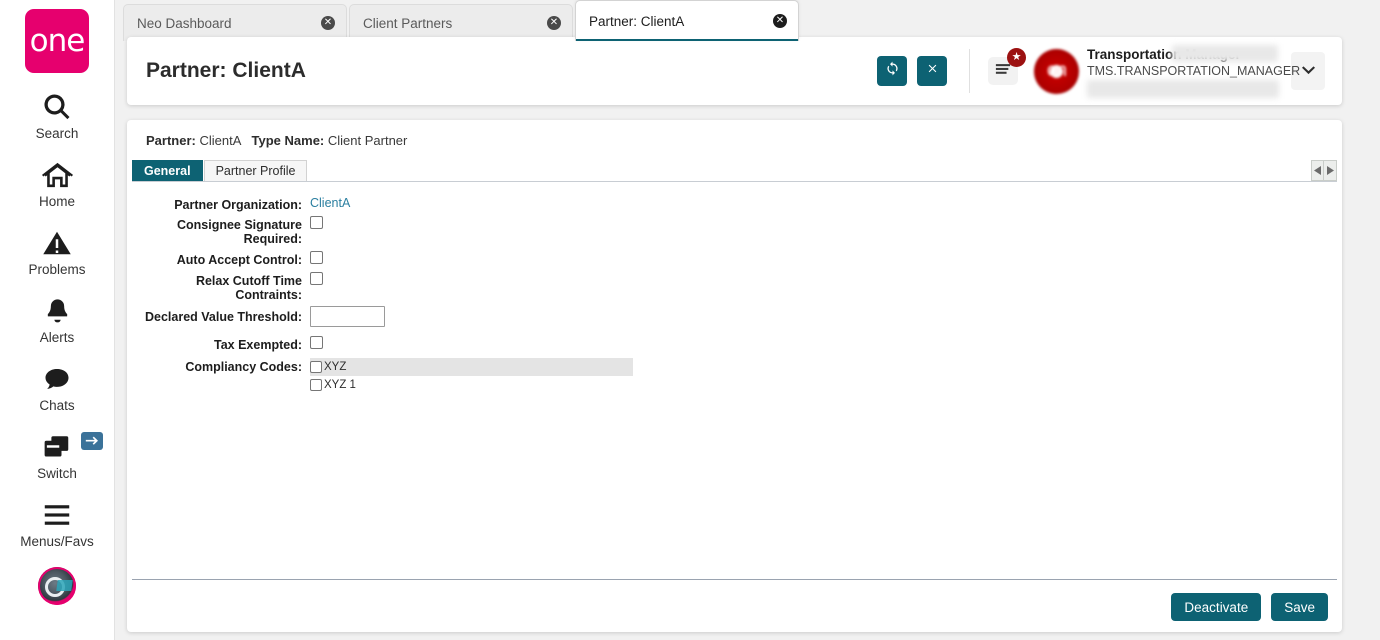 The width and height of the screenshot is (1380, 640). What do you see at coordinates (637, 21) in the screenshot?
I see `tab-label: Partner: ClientA` at bounding box center [637, 21].